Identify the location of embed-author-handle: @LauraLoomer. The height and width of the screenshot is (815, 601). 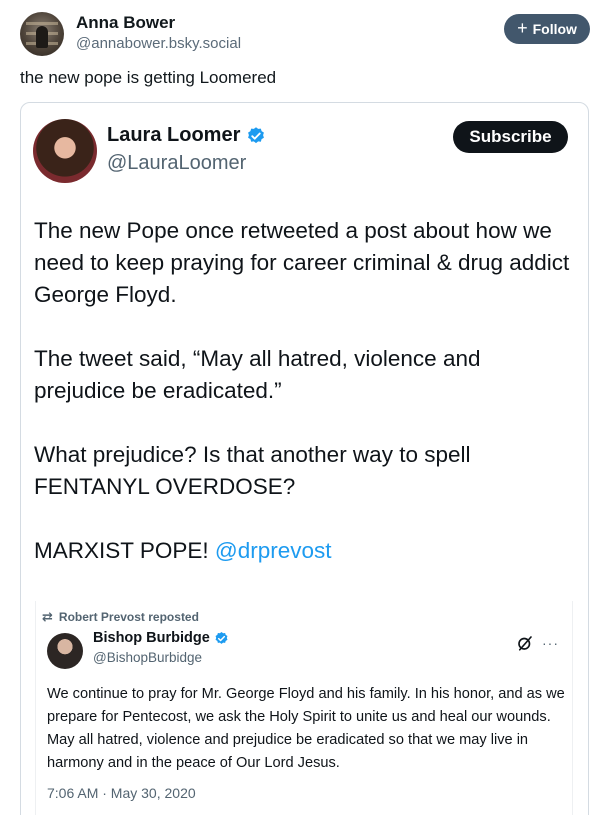
(177, 163).